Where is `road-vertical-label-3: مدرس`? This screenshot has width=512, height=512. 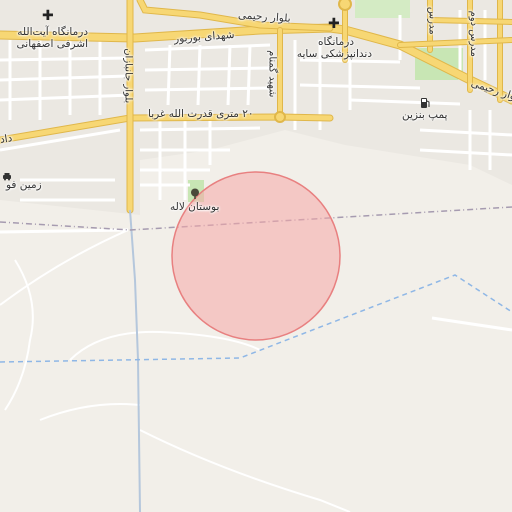
road-vertical-label-3: مدرس is located at coordinates (432, 20).